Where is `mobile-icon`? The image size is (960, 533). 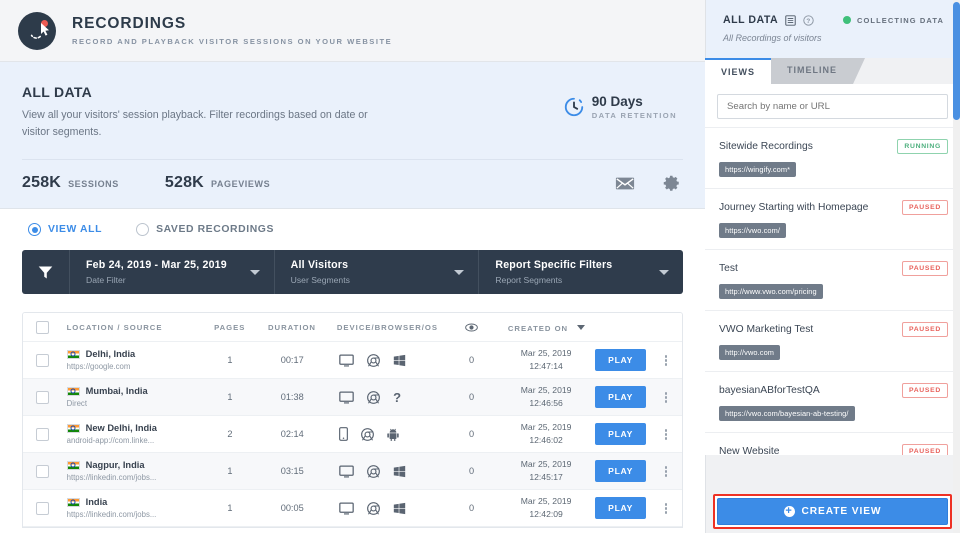
mobile-icon is located at coordinates (344, 434).